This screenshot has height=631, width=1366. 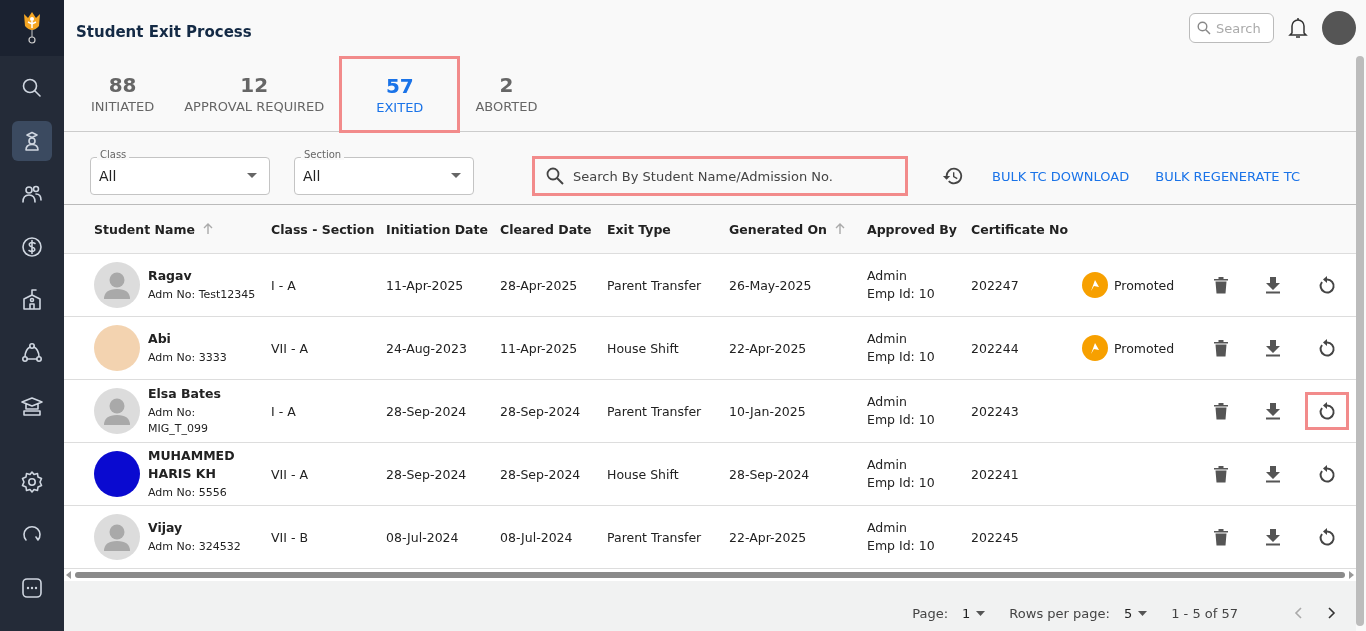 I want to click on status-tab: 57 EXITED, so click(x=400, y=94).